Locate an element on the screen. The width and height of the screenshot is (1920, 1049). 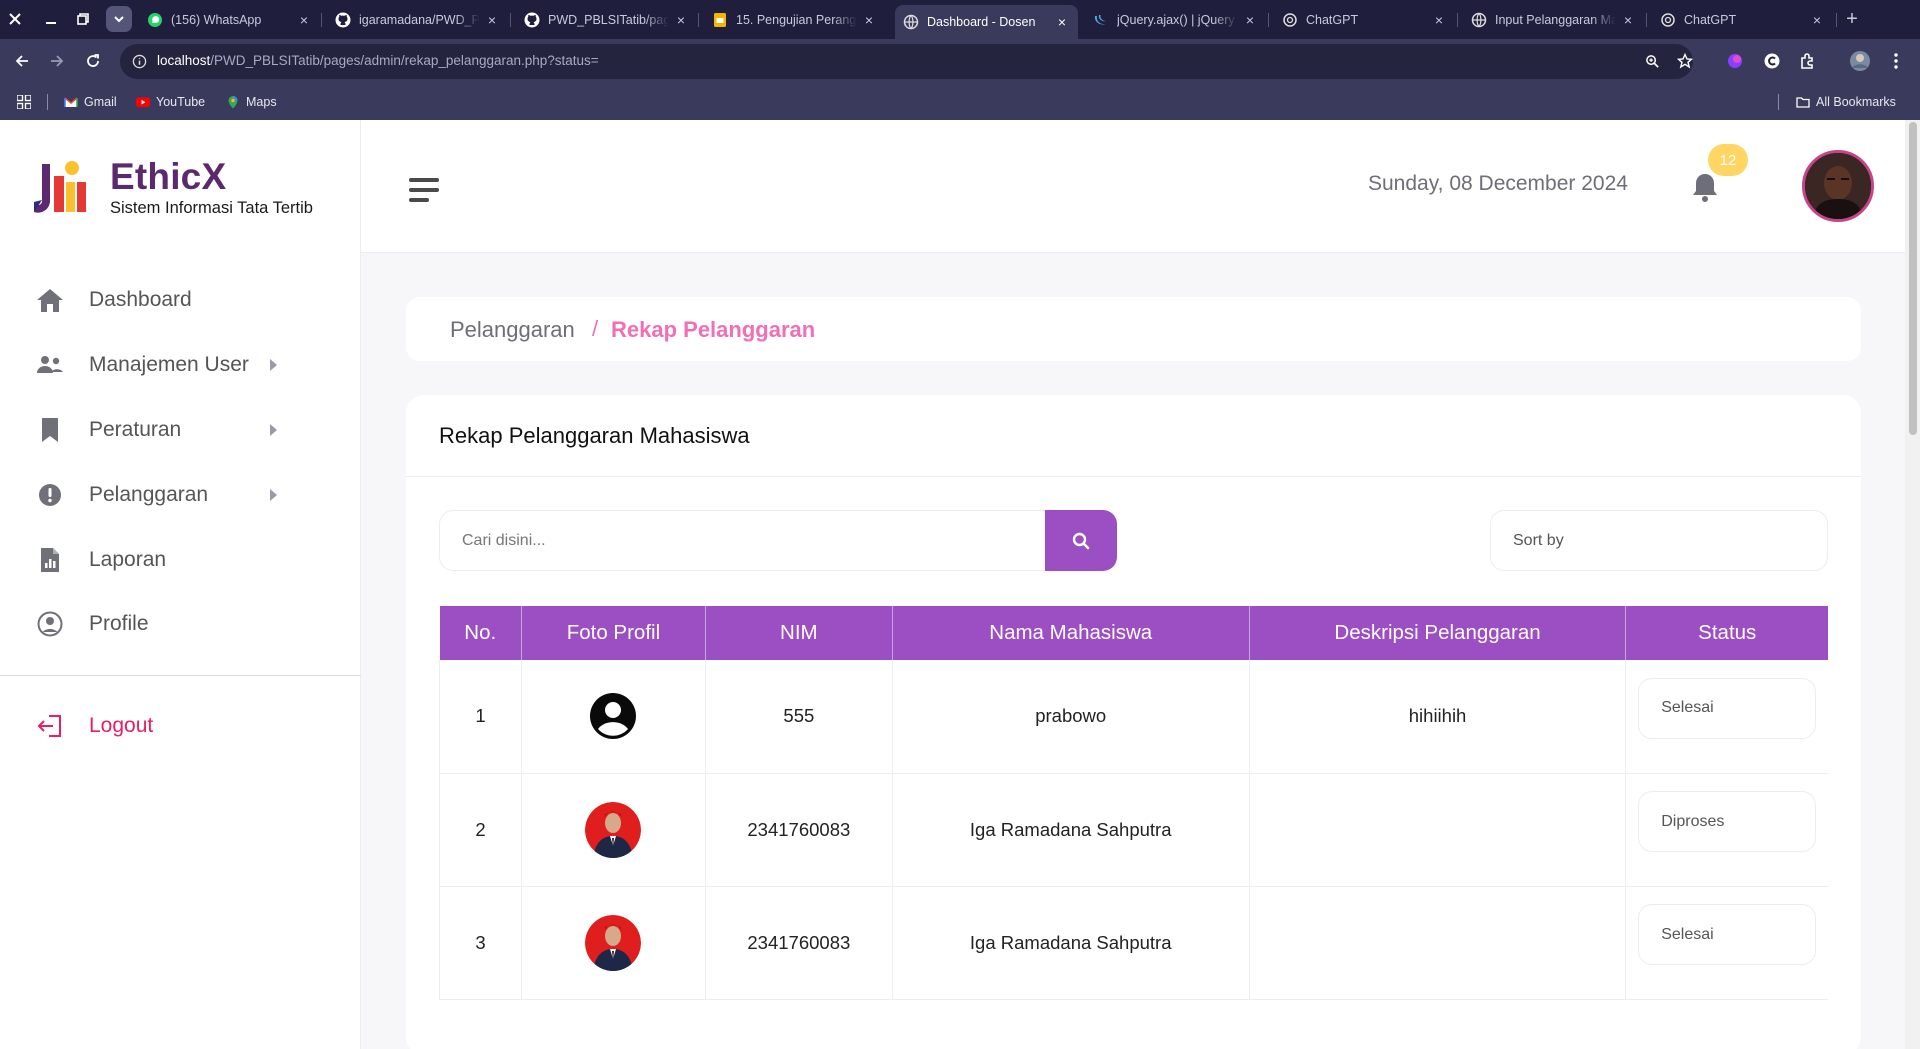
sort-by-select: Sort by is located at coordinates (1659, 540).